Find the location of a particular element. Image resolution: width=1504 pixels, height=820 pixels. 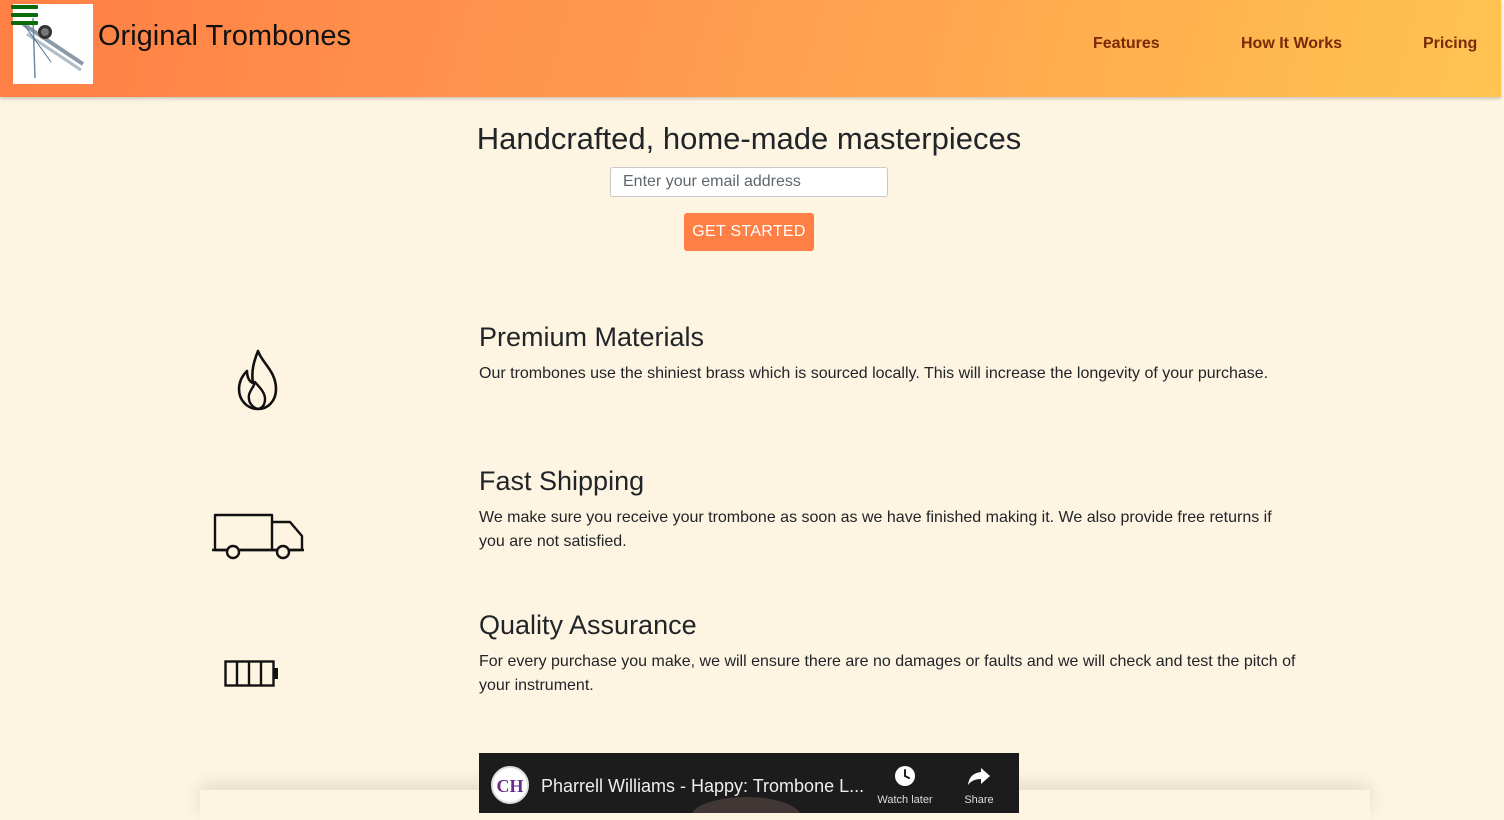

feature-title-fast-shipping: Fast Shipping is located at coordinates (562, 481).